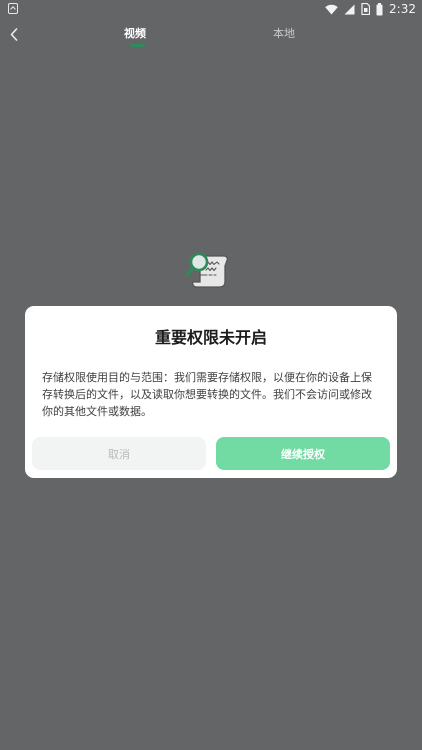 The image size is (422, 750). Describe the element at coordinates (211, 36) in the screenshot. I see `top-nav: 视频 本地` at that location.